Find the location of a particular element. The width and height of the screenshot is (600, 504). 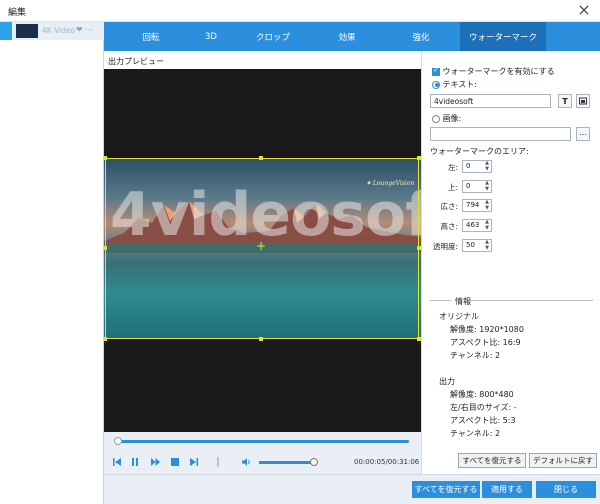

text-option-row: テキスト: is located at coordinates (454, 84).